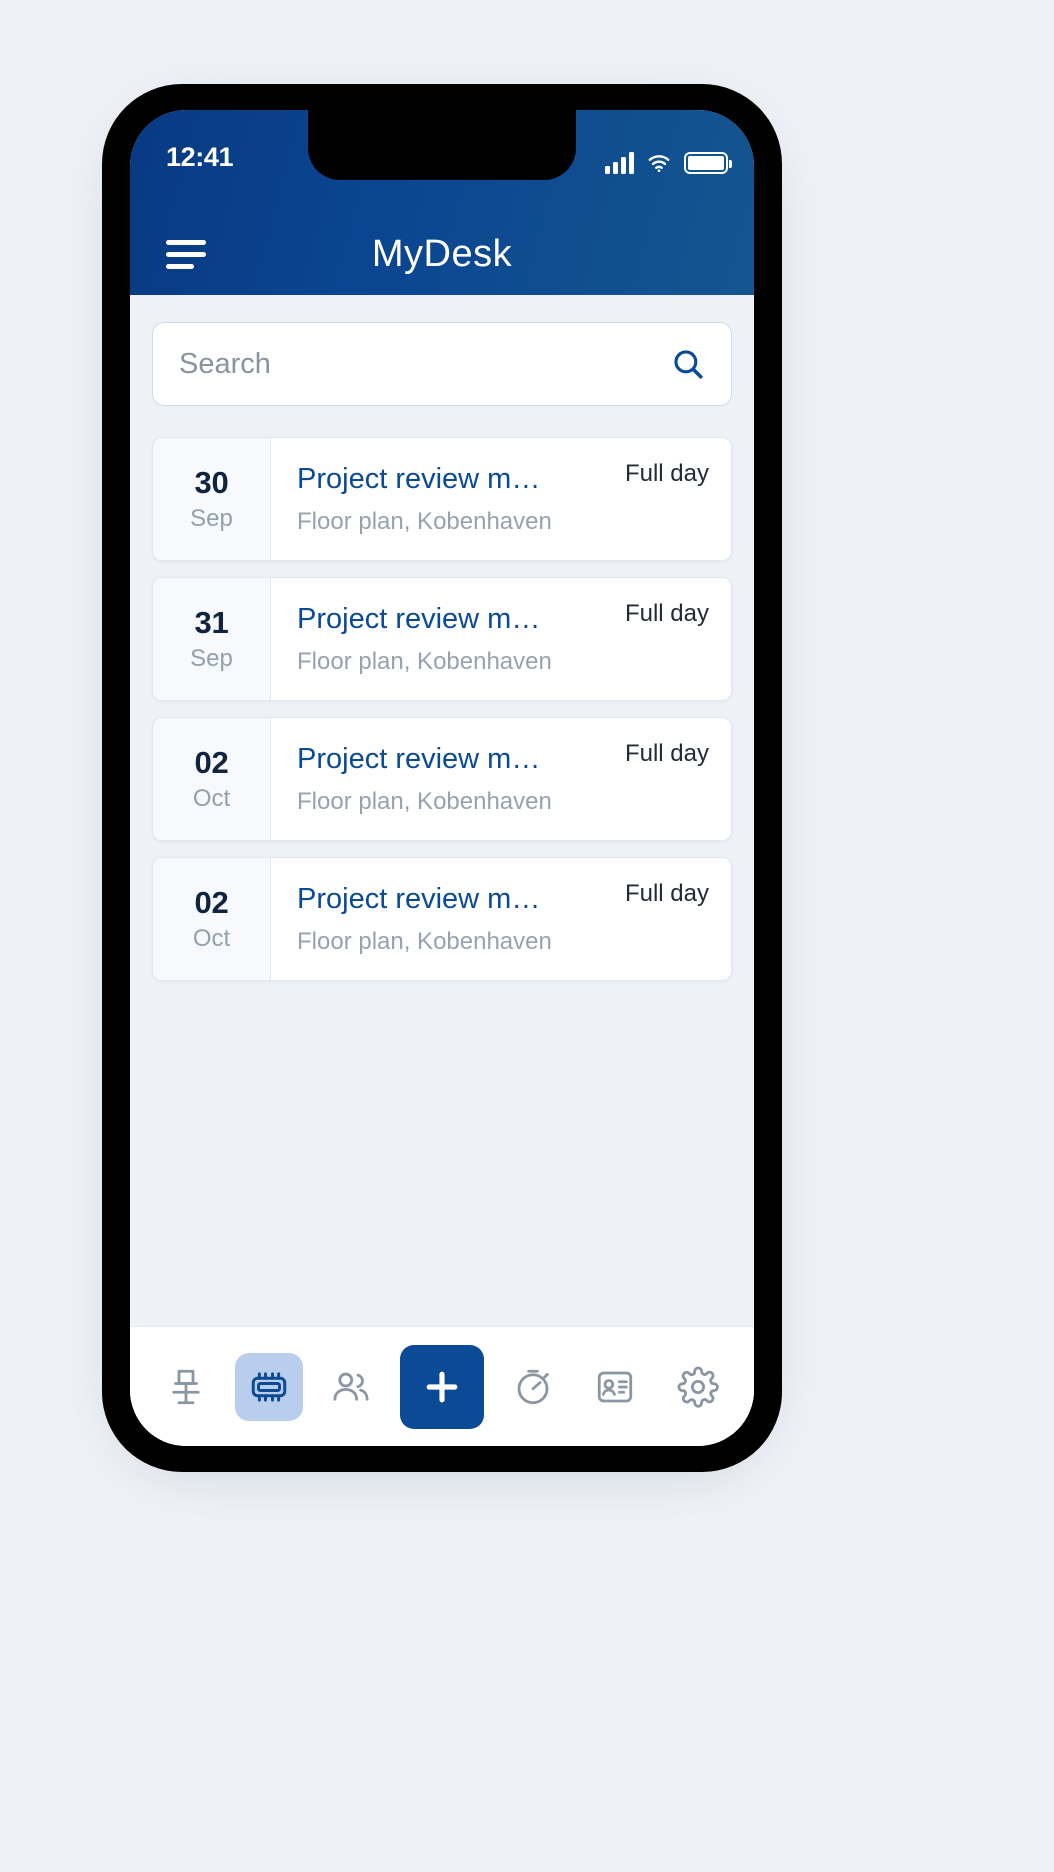 The image size is (1054, 1872). I want to click on meeting-room-icon, so click(268, 1386).